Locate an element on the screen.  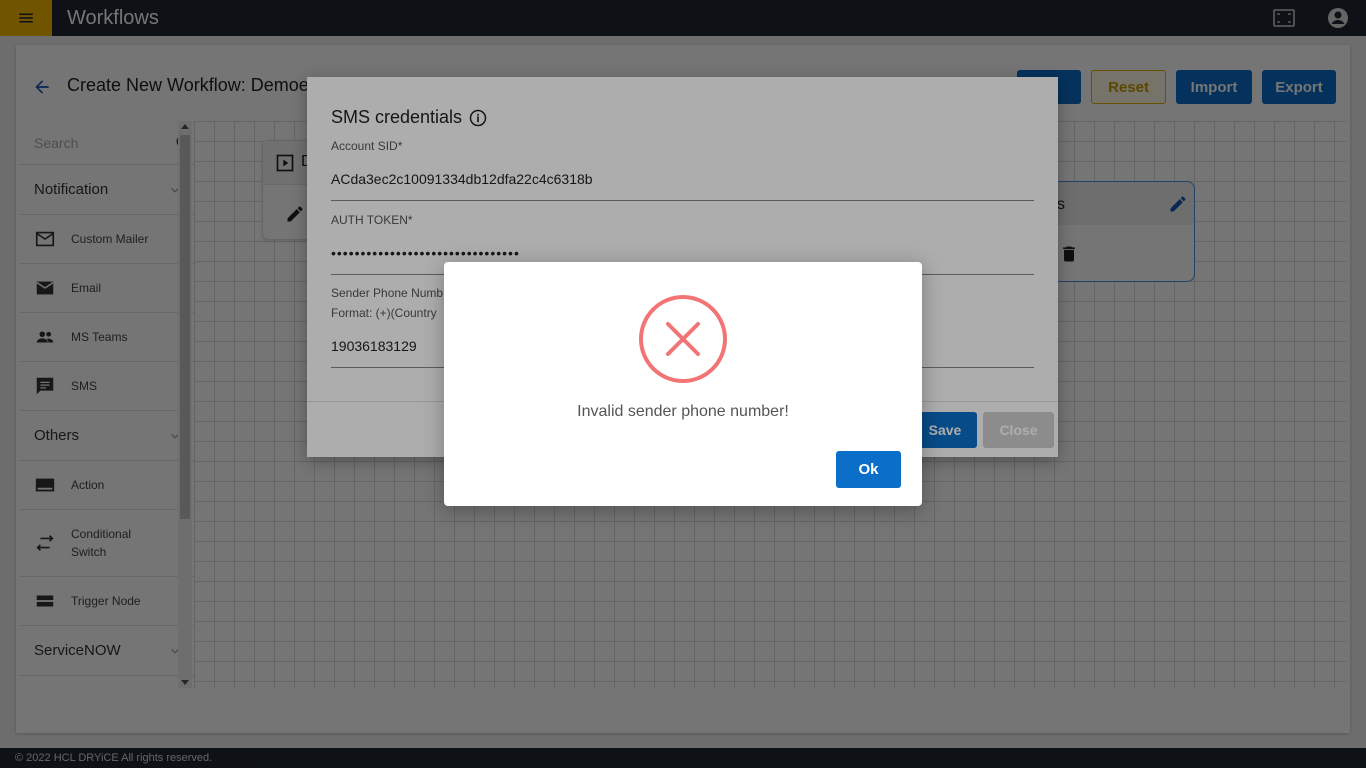
error-x-icon is located at coordinates (683, 339).